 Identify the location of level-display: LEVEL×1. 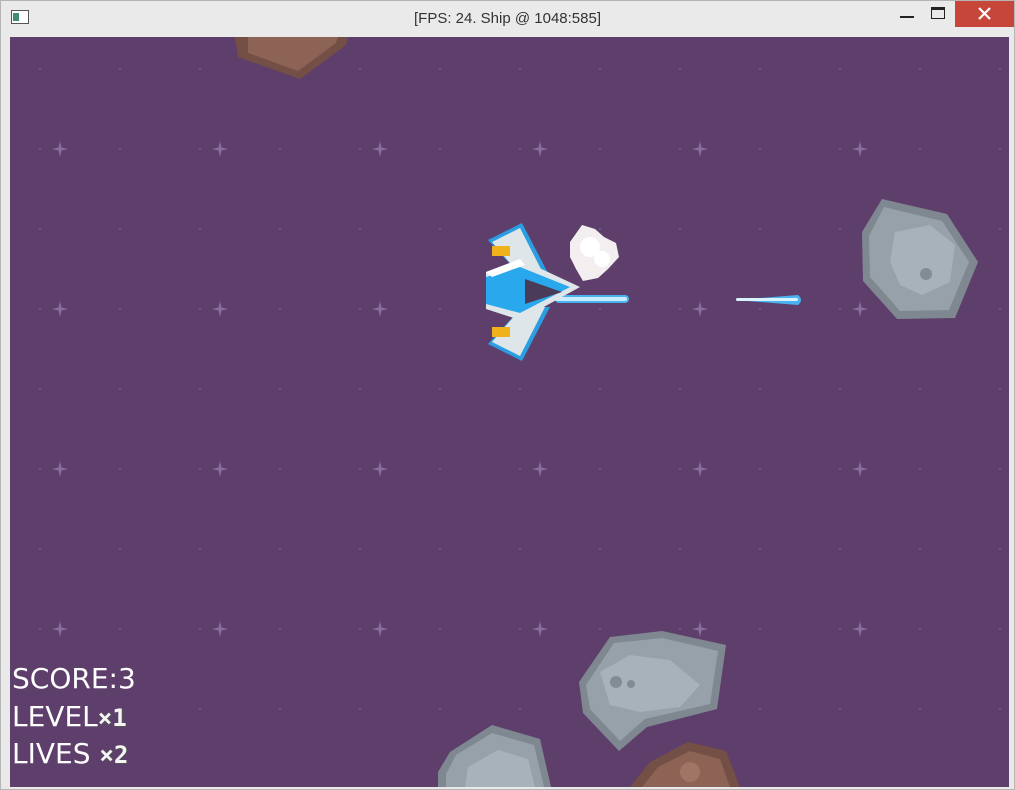
(69, 718).